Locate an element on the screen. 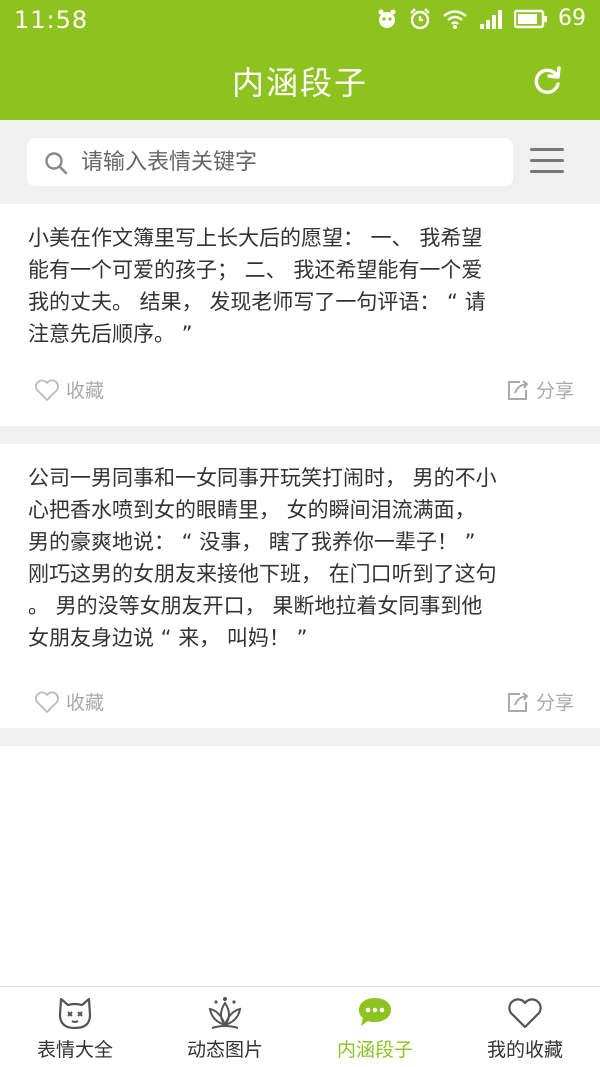 Image resolution: width=600 pixels, height=1067 pixels. signal-icon is located at coordinates (491, 19).